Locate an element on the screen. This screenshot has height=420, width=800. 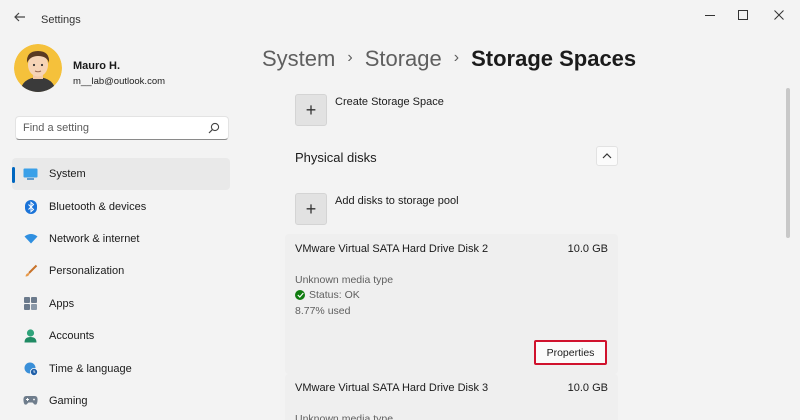
sidebar-item-label: System is located at coordinates (67, 174).